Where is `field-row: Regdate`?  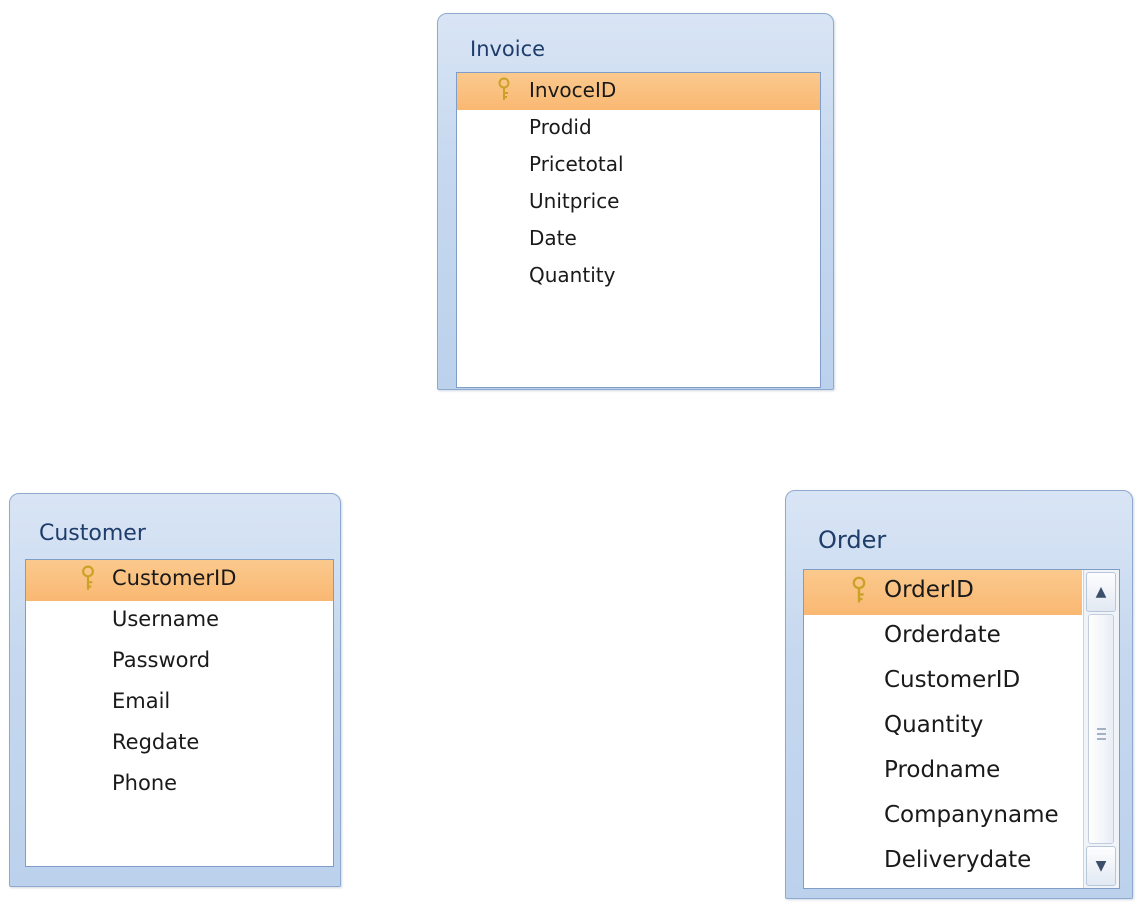 field-row: Regdate is located at coordinates (179, 744).